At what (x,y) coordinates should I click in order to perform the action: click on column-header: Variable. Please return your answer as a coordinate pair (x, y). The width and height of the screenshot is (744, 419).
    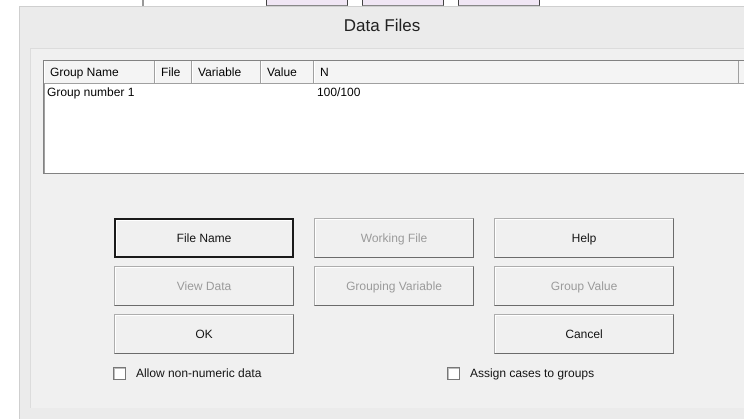
    Looking at the image, I should click on (226, 72).